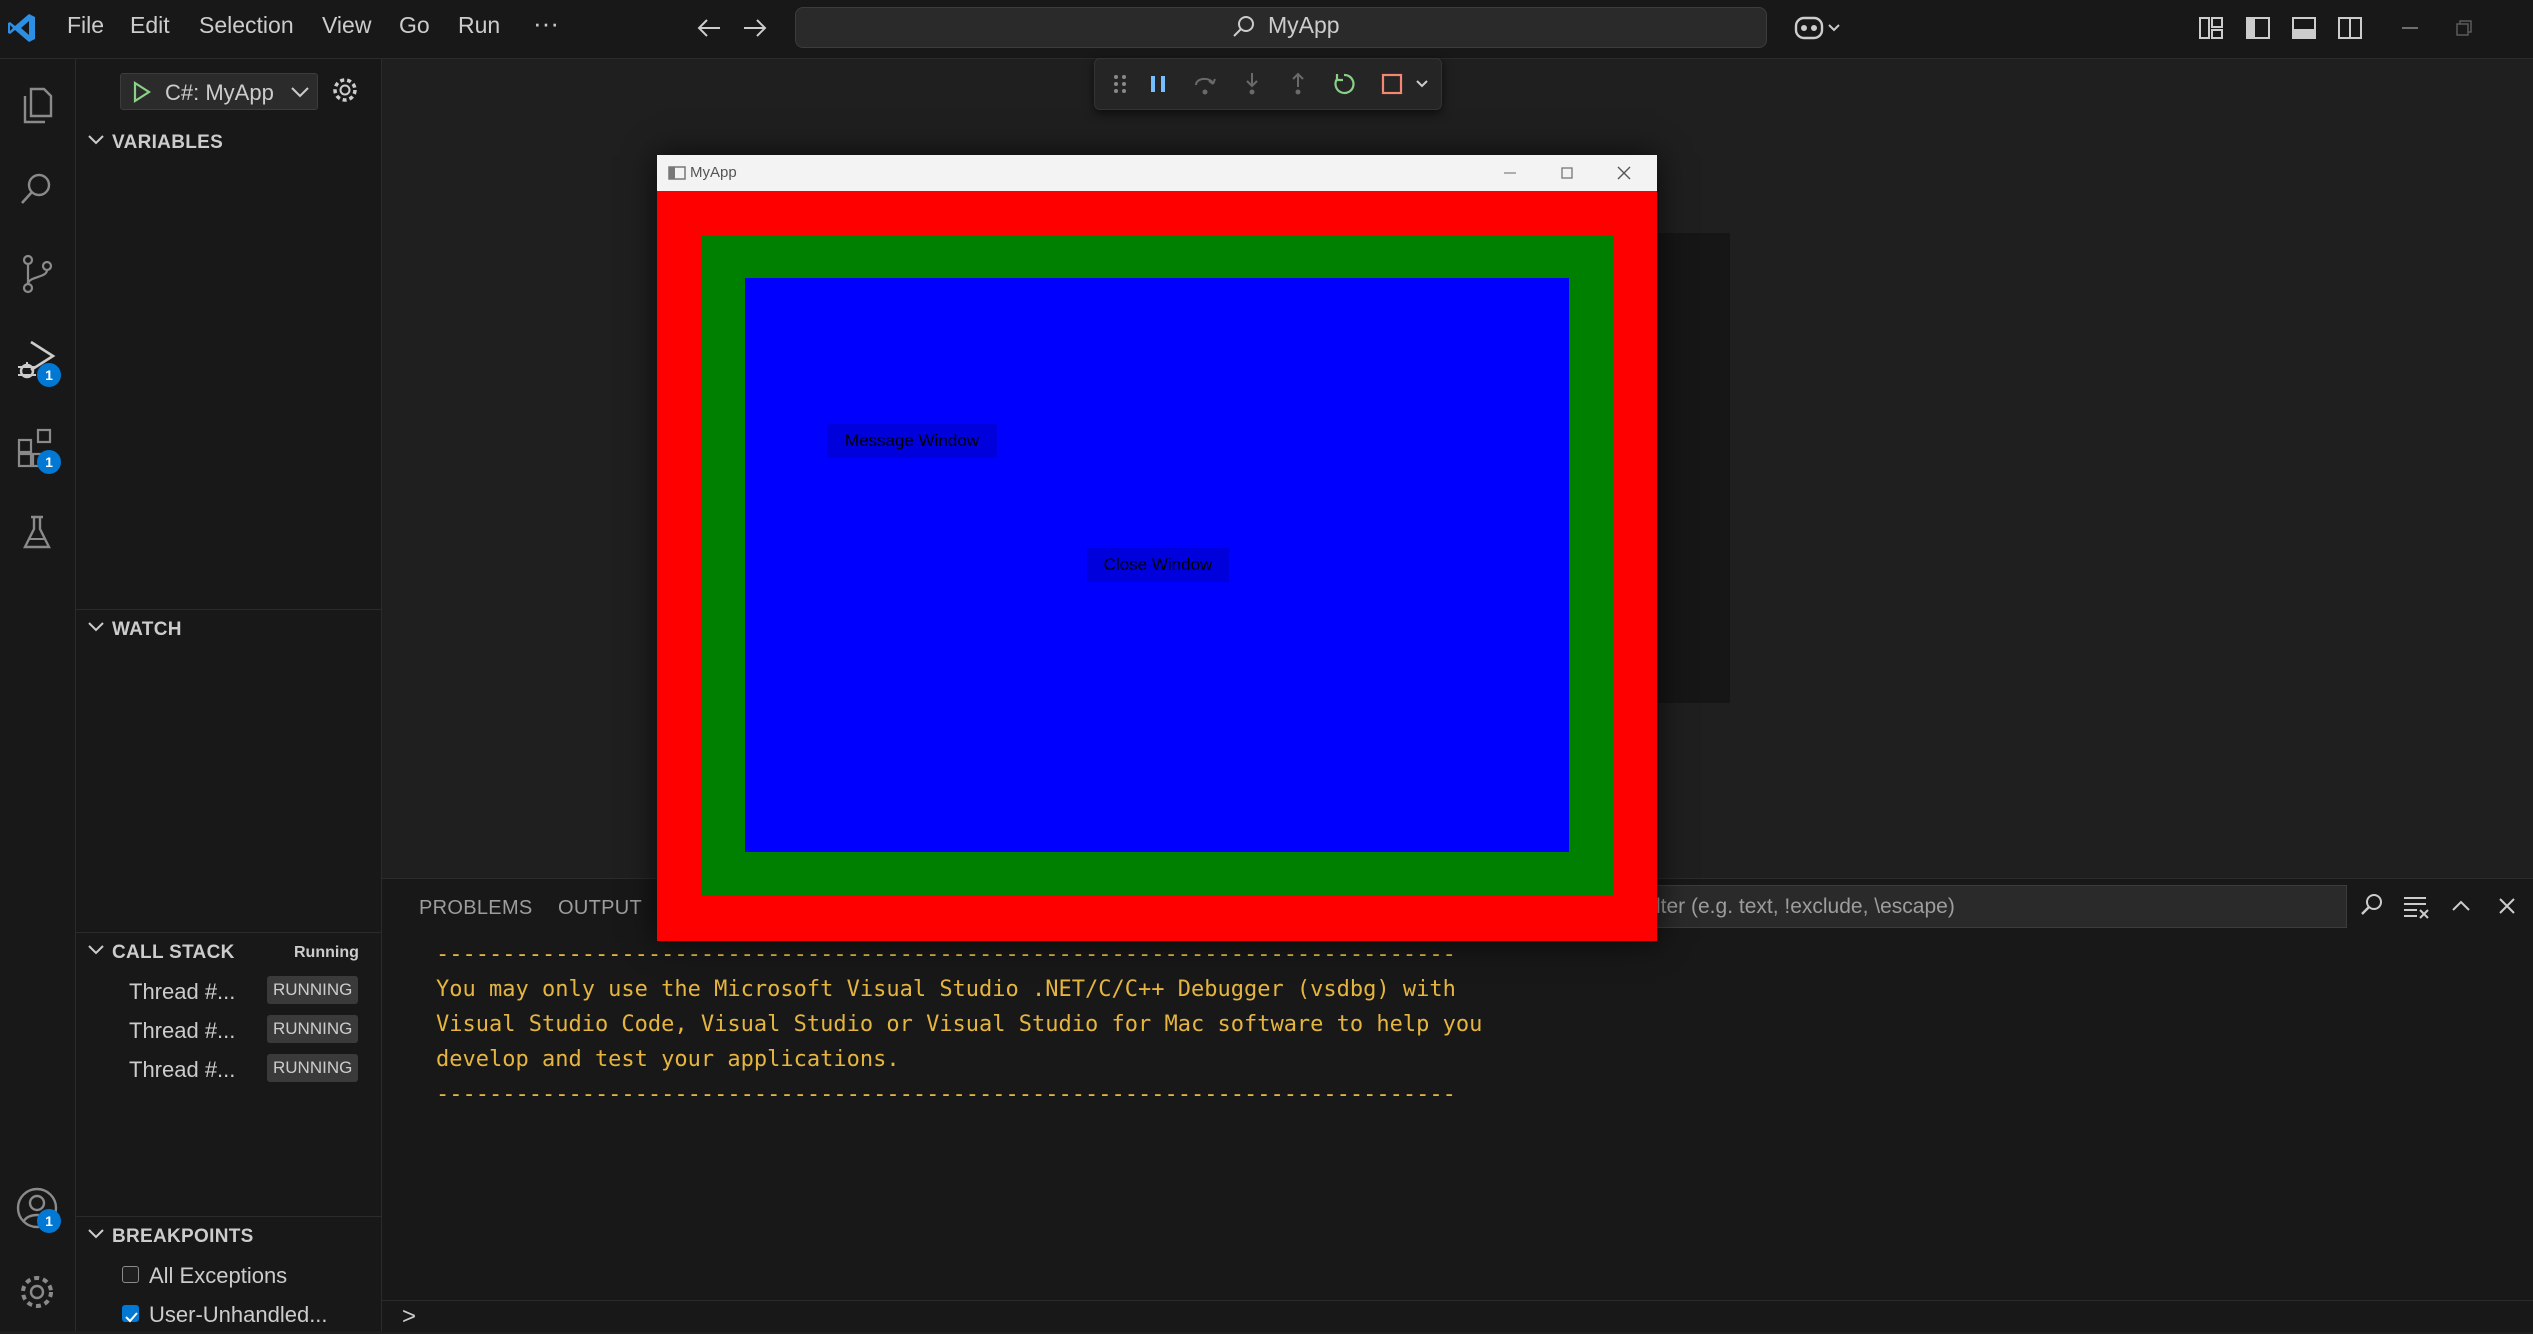  I want to click on drag-handle-icon, so click(1120, 84).